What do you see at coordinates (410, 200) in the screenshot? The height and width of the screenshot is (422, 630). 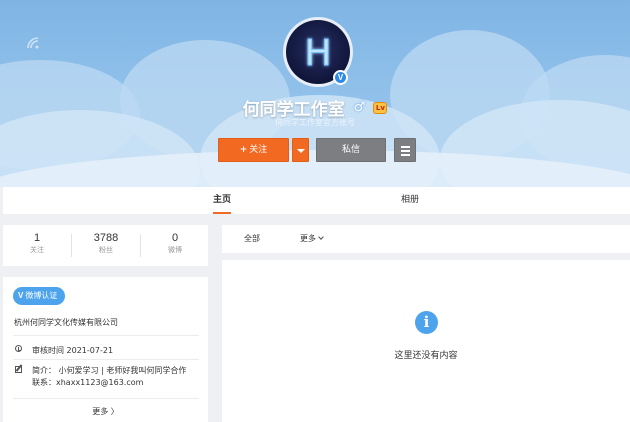 I see `tab-album: 相册` at bounding box center [410, 200].